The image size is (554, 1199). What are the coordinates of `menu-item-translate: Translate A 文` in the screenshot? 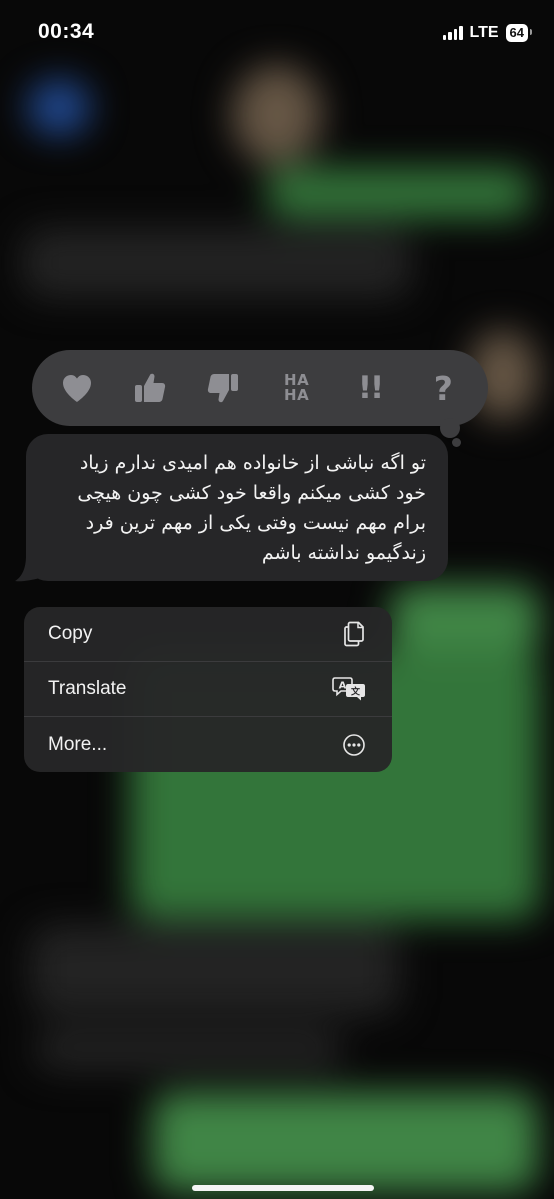 It's located at (208, 689).